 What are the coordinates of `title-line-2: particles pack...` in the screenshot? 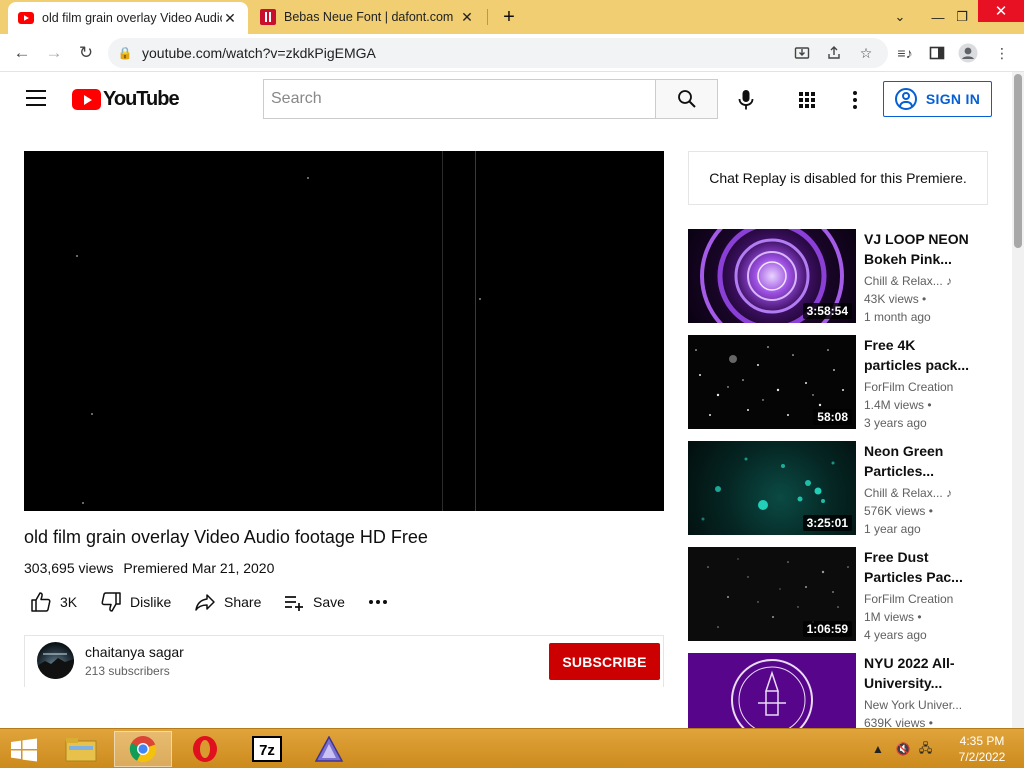 It's located at (917, 365).